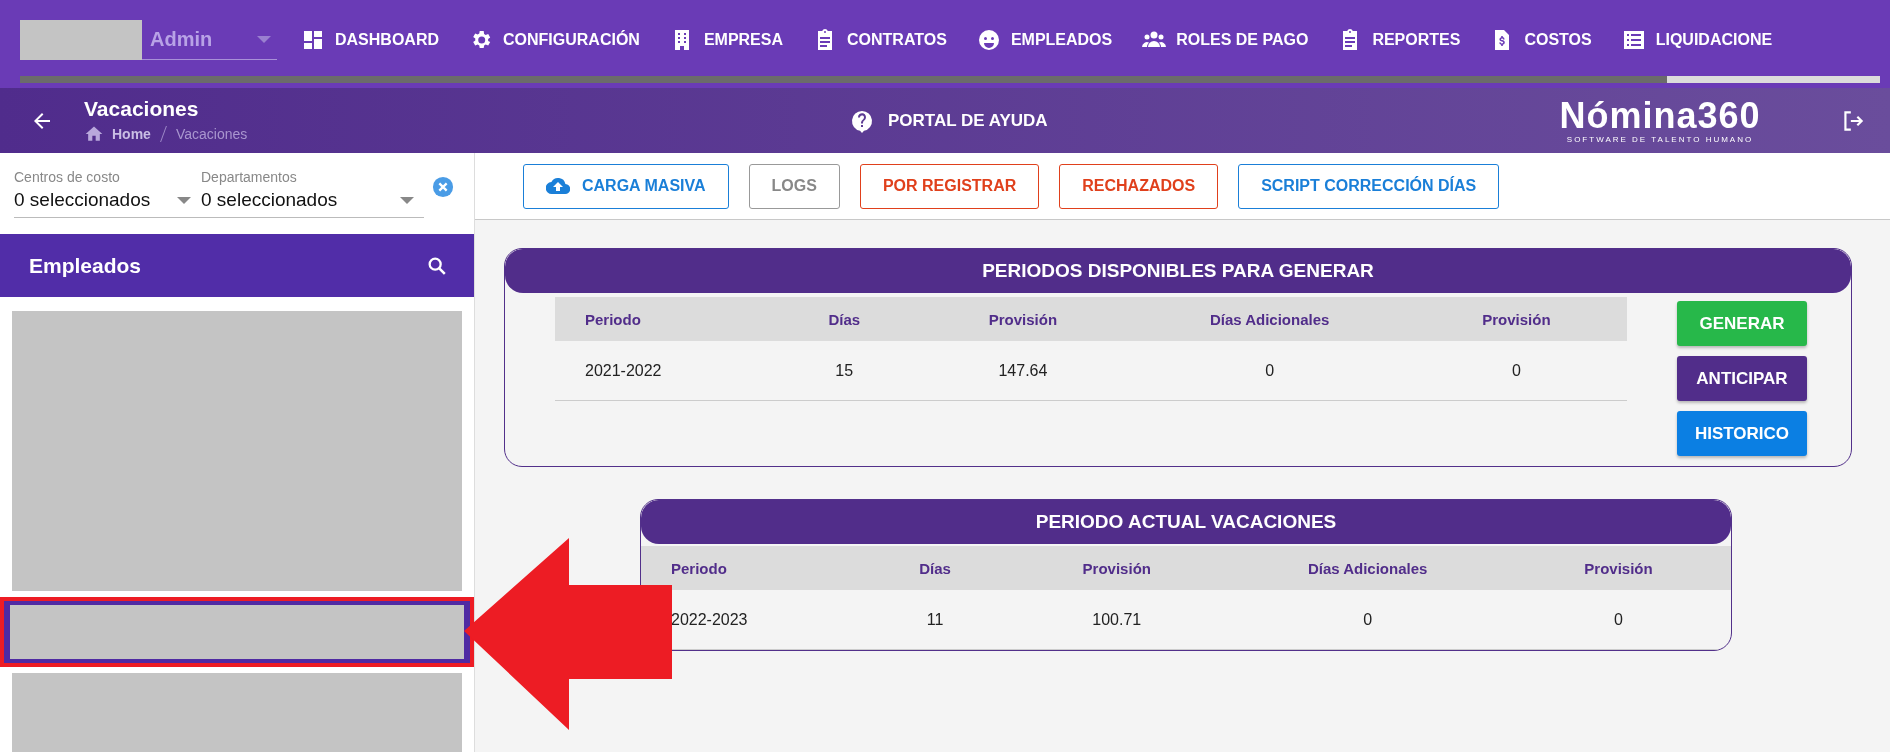  What do you see at coordinates (844, 370) in the screenshot?
I see `table-cell-text: 15` at bounding box center [844, 370].